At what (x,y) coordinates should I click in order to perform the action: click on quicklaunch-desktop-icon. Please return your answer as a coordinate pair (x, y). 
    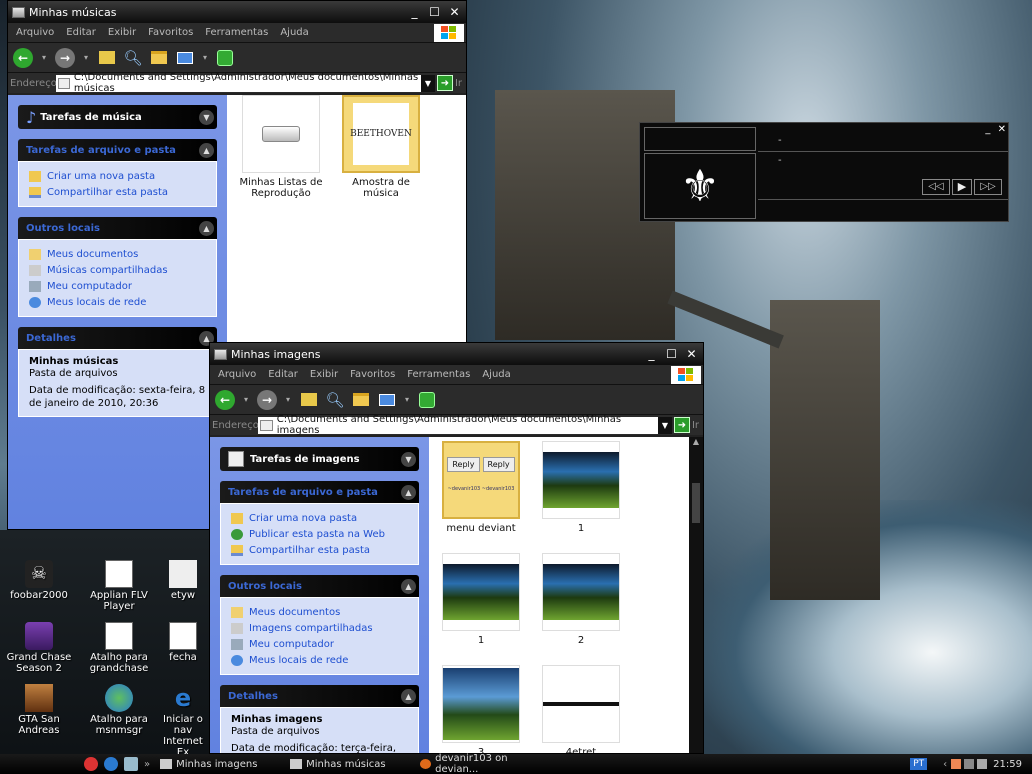
    Looking at the image, I should click on (131, 764).